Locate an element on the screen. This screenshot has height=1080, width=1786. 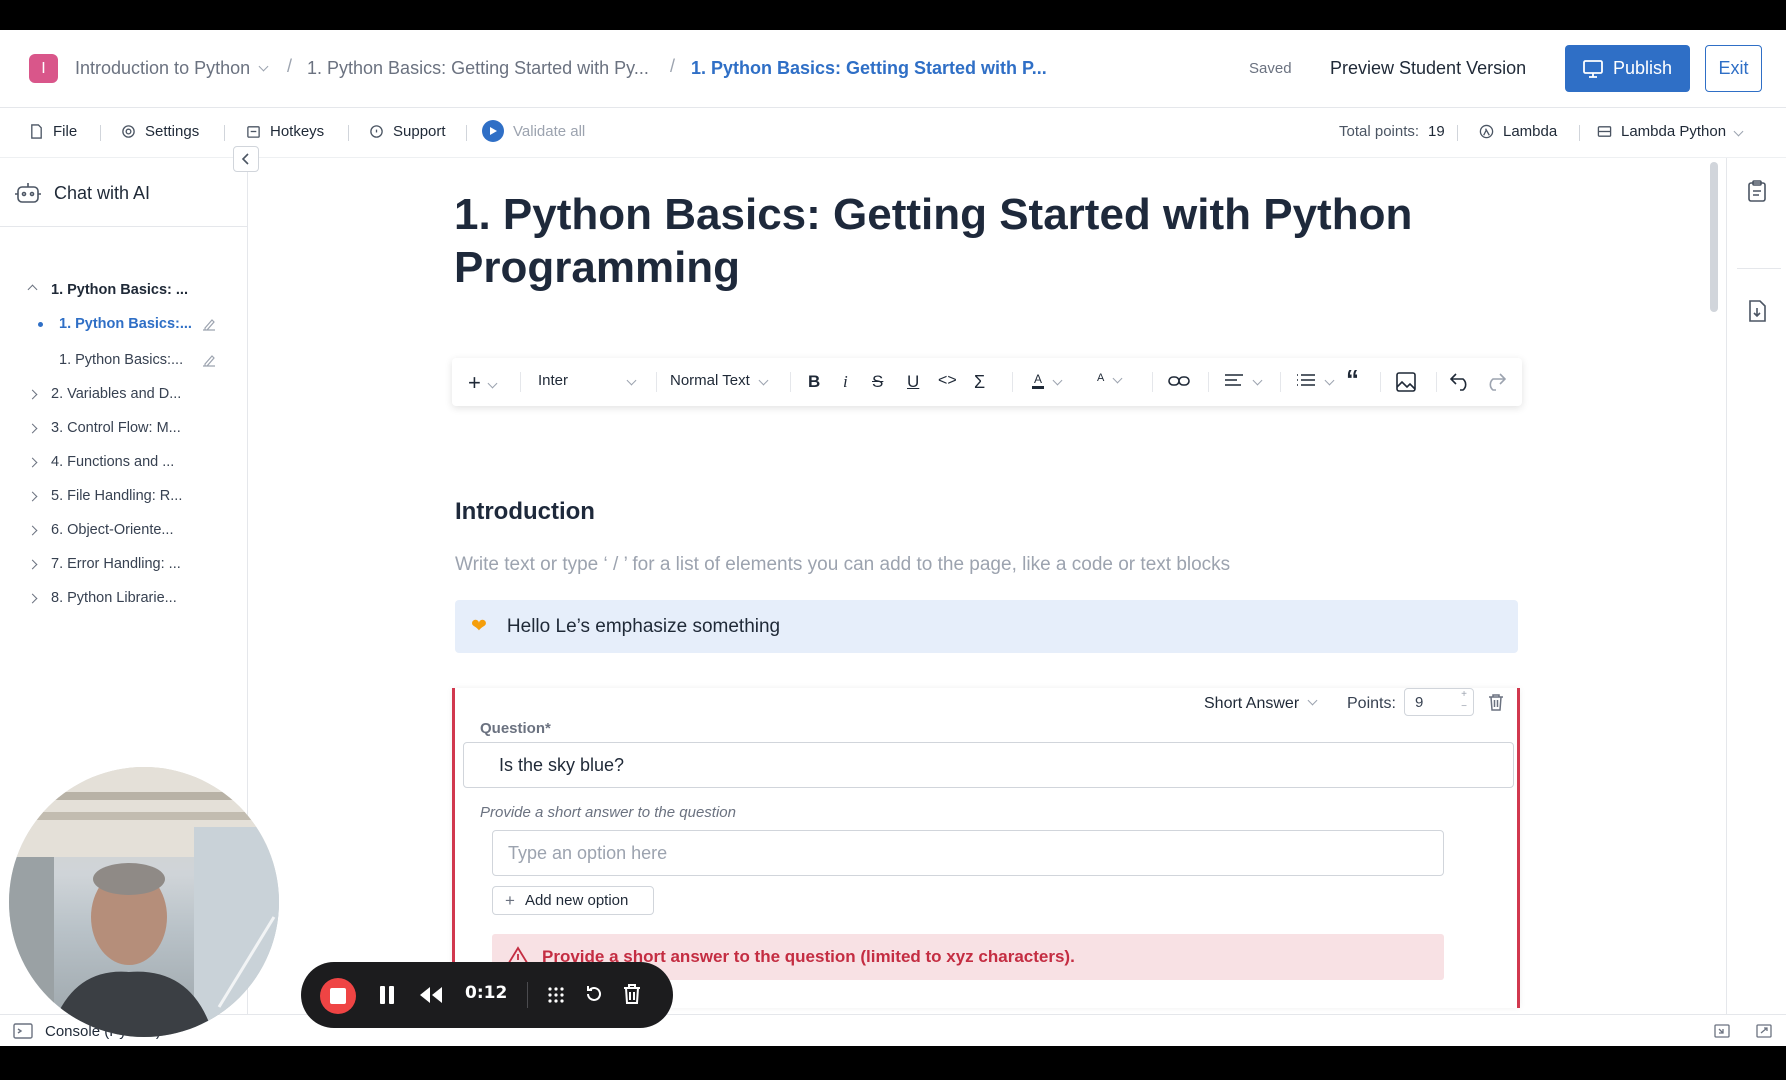
strikethrough-icon: S is located at coordinates (877, 382).